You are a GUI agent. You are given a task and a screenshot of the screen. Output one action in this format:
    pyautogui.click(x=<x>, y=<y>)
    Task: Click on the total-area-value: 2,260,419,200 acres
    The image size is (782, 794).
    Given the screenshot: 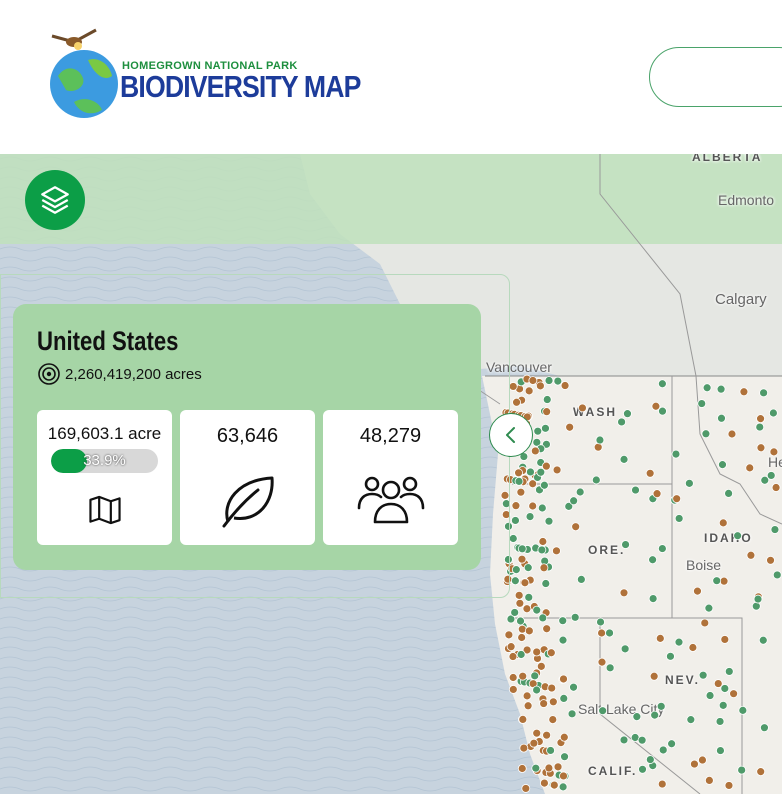 What is the action you would take?
    pyautogui.click(x=133, y=374)
    